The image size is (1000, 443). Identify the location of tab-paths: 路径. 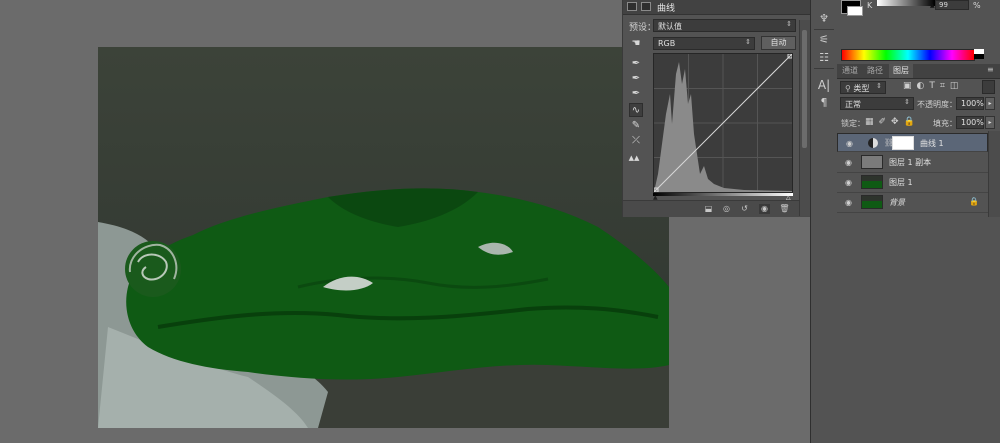
(875, 71).